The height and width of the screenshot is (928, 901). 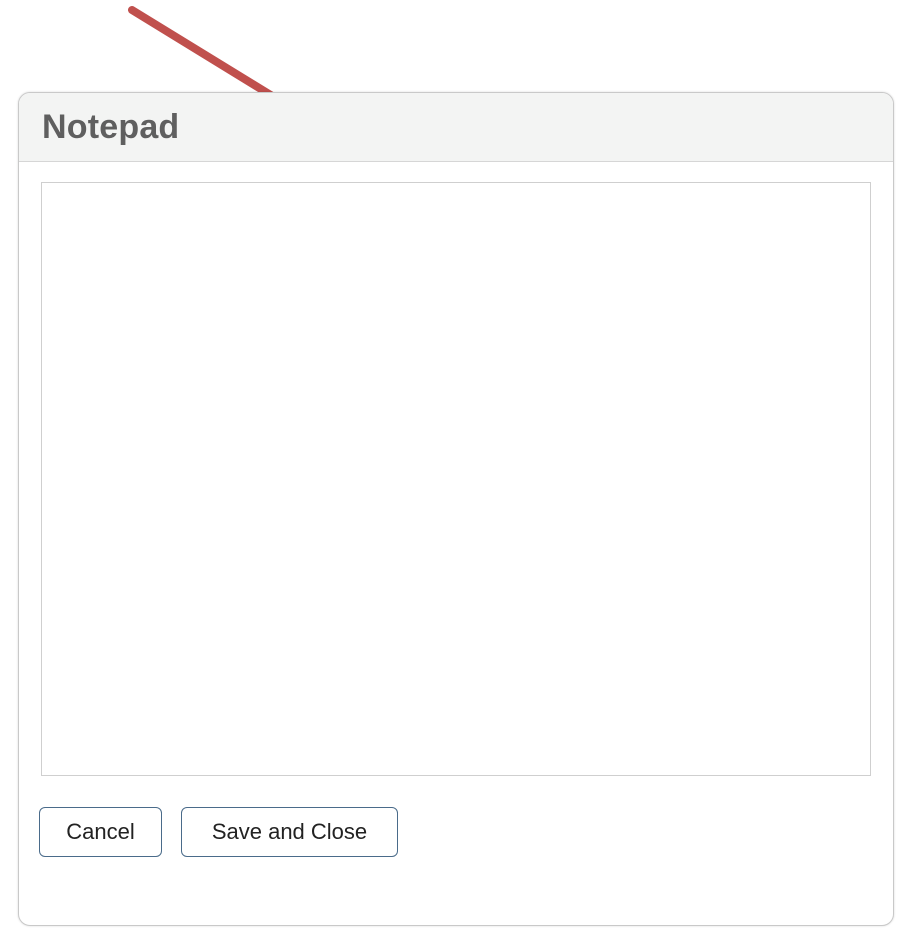 What do you see at coordinates (100, 832) in the screenshot?
I see `cancel-button: Cancel` at bounding box center [100, 832].